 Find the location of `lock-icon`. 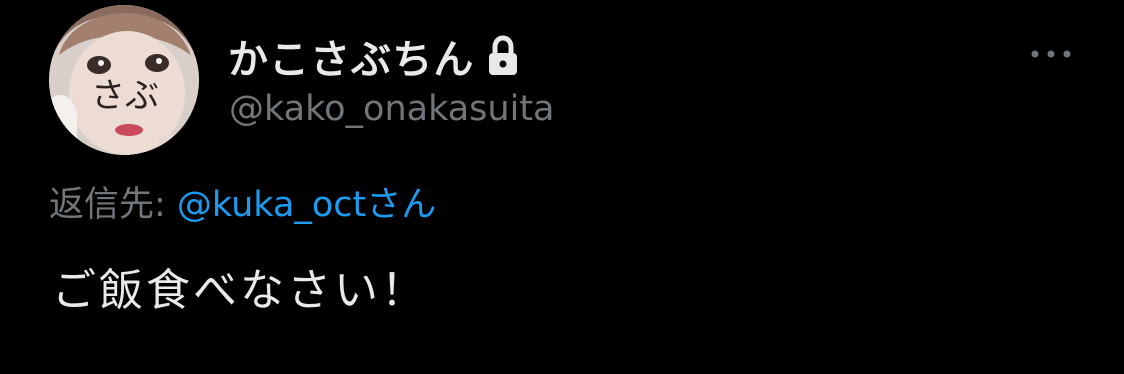

lock-icon is located at coordinates (503, 56).